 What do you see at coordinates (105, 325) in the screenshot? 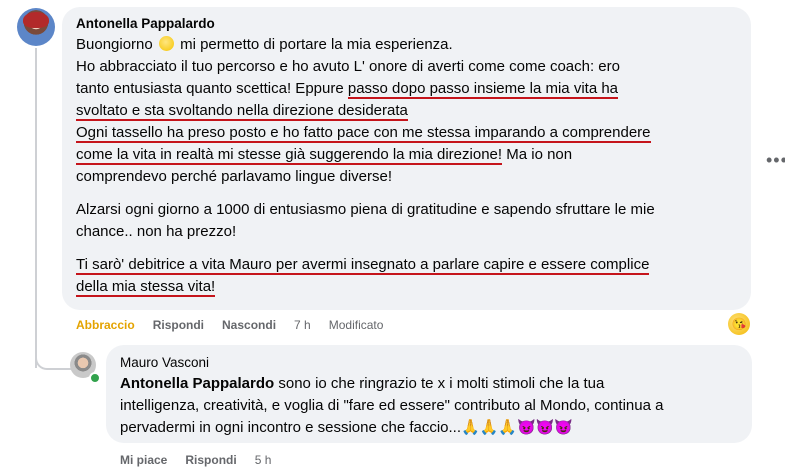
I see `reaction-button: Abbraccio` at bounding box center [105, 325].